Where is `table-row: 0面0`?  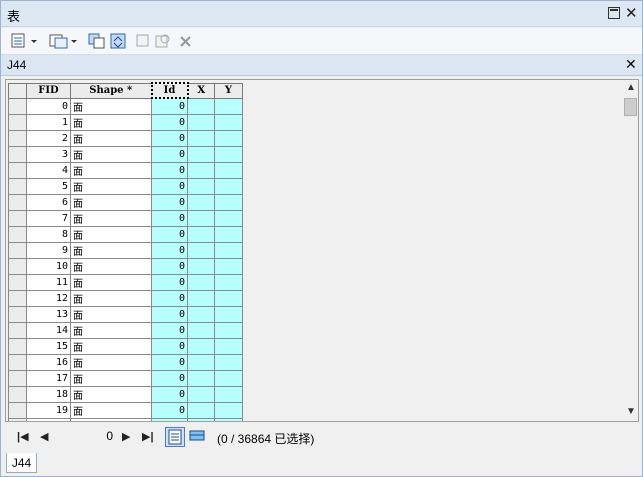
table-row: 0面0 is located at coordinates (125, 106).